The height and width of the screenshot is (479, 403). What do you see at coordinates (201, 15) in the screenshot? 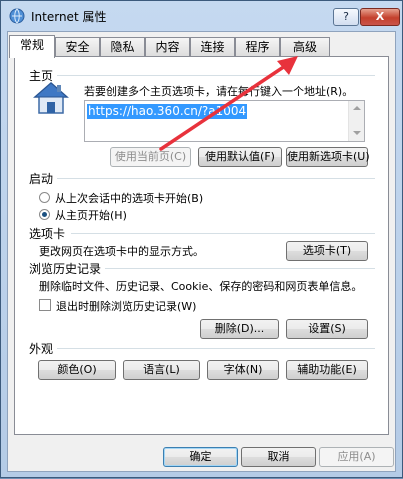
I see `title-bar: Internet 属性 ? X` at bounding box center [201, 15].